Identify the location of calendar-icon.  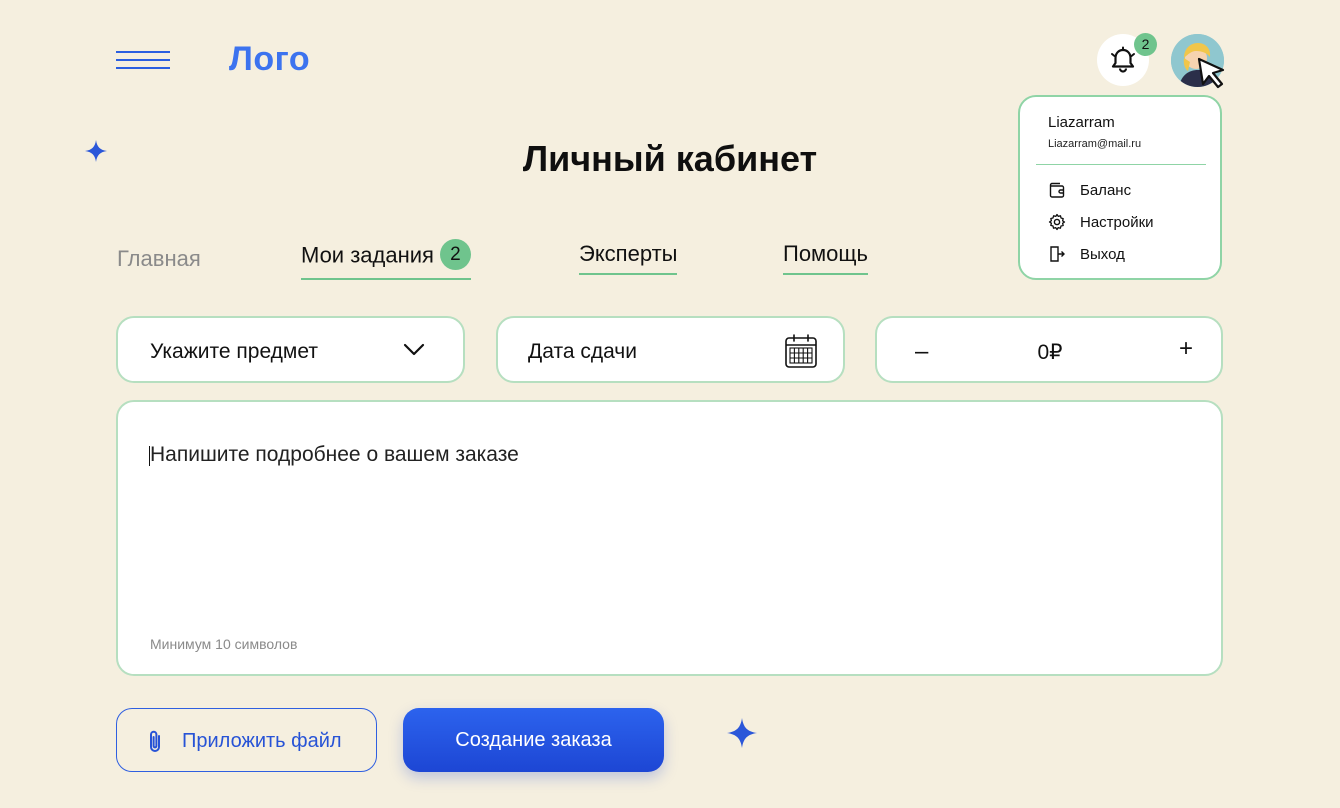
(801, 351).